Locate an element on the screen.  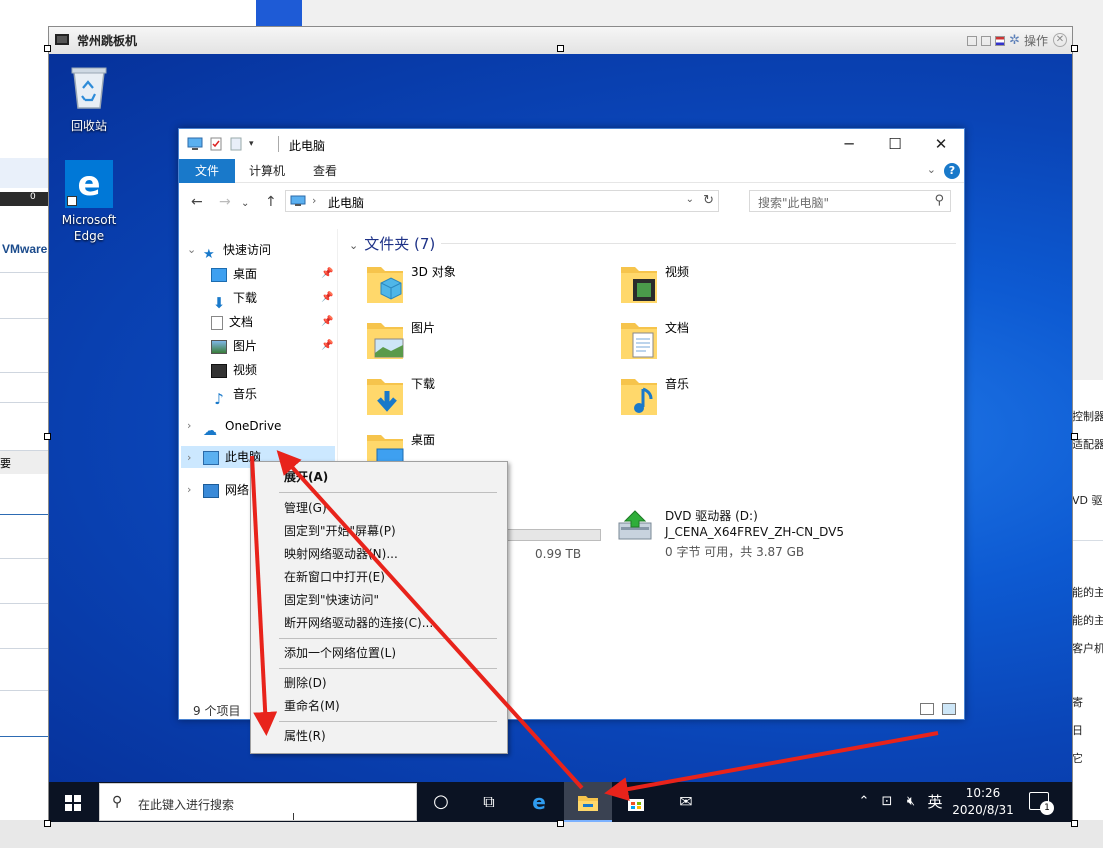
menu-separator is located at coordinates (388, 638).